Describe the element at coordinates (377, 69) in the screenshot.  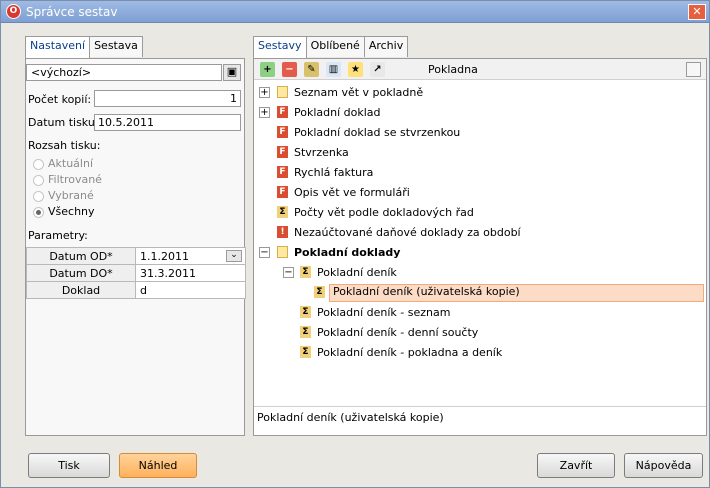
I see `export-icon: ↗` at that location.